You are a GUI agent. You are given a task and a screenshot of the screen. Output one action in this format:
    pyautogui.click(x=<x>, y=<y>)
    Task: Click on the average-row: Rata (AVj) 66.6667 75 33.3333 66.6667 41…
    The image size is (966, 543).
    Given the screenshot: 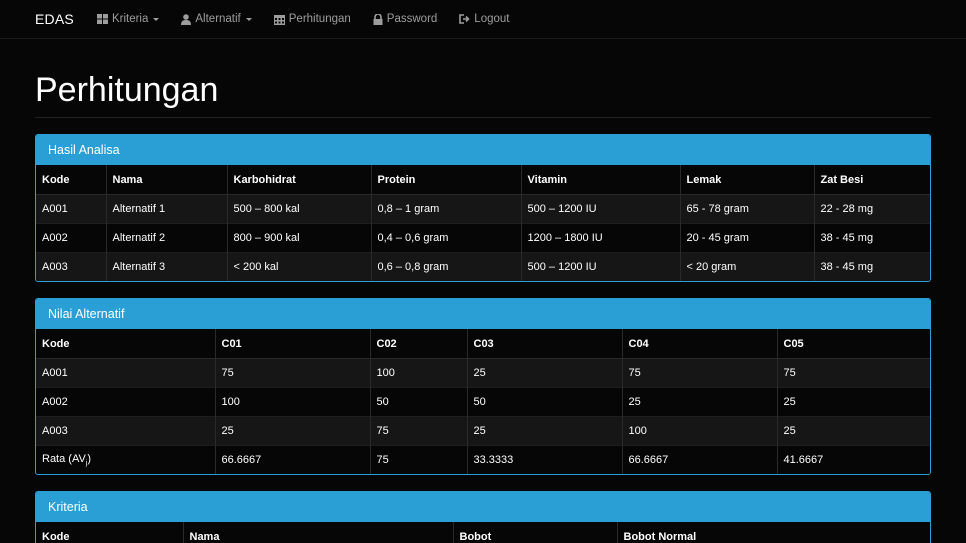 What is the action you would take?
    pyautogui.click(x=483, y=459)
    